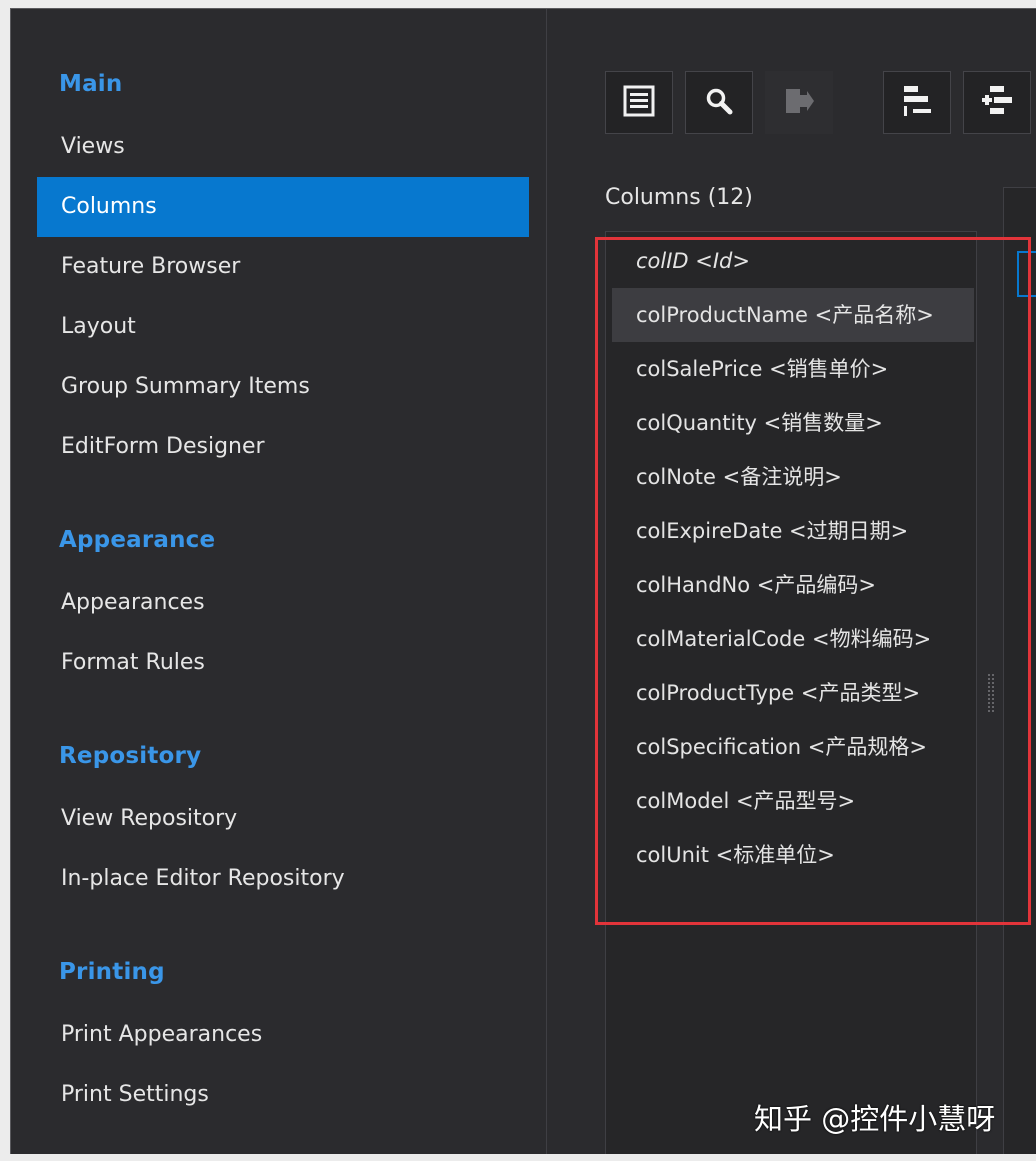 This screenshot has height=1161, width=1036. I want to click on column-item-expire-date: colExpireDate <过期日期>, so click(793, 531).